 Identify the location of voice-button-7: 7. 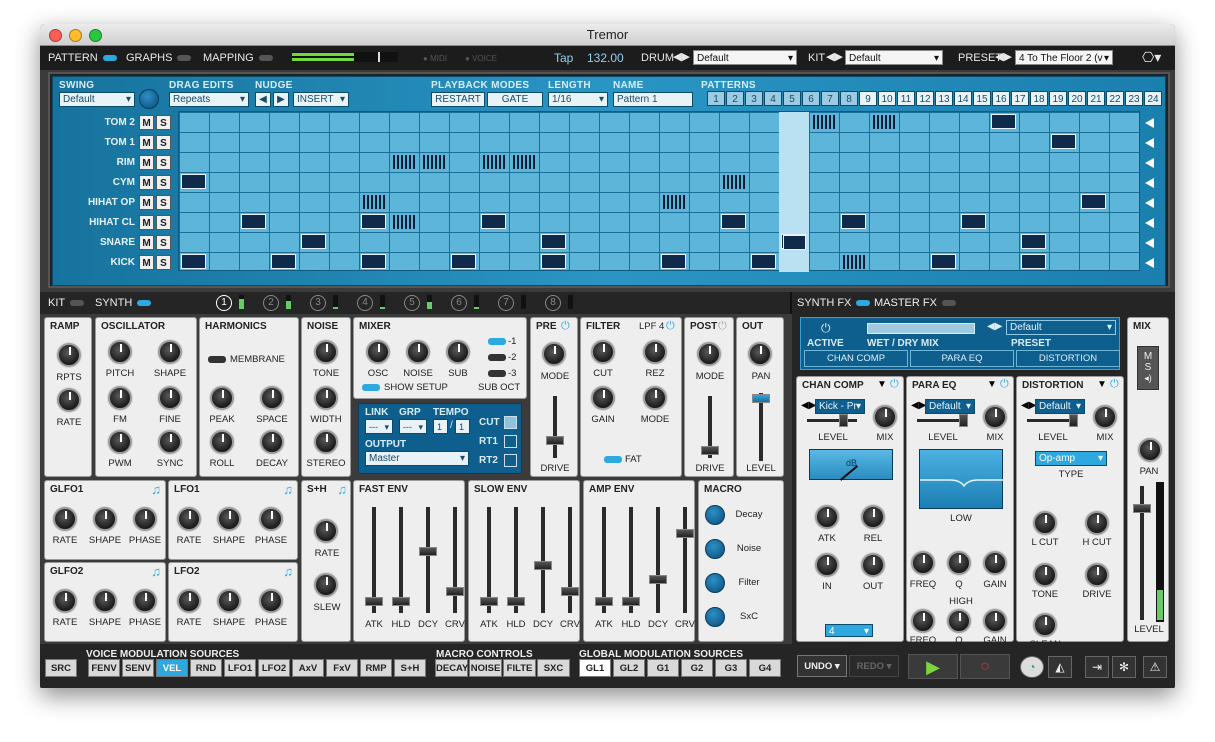
(506, 303).